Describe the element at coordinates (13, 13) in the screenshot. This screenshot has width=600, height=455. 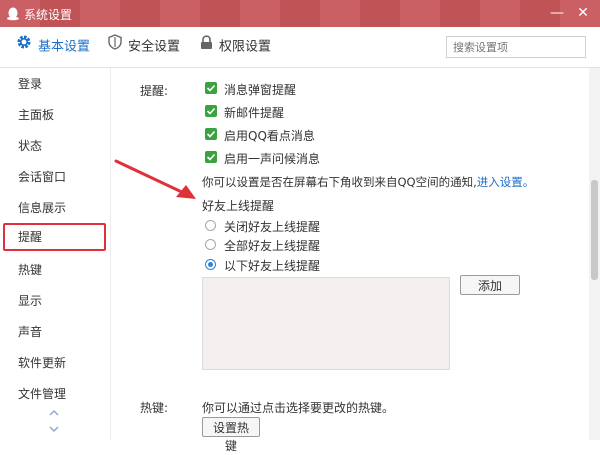
I see `qq-penguin-icon` at that location.